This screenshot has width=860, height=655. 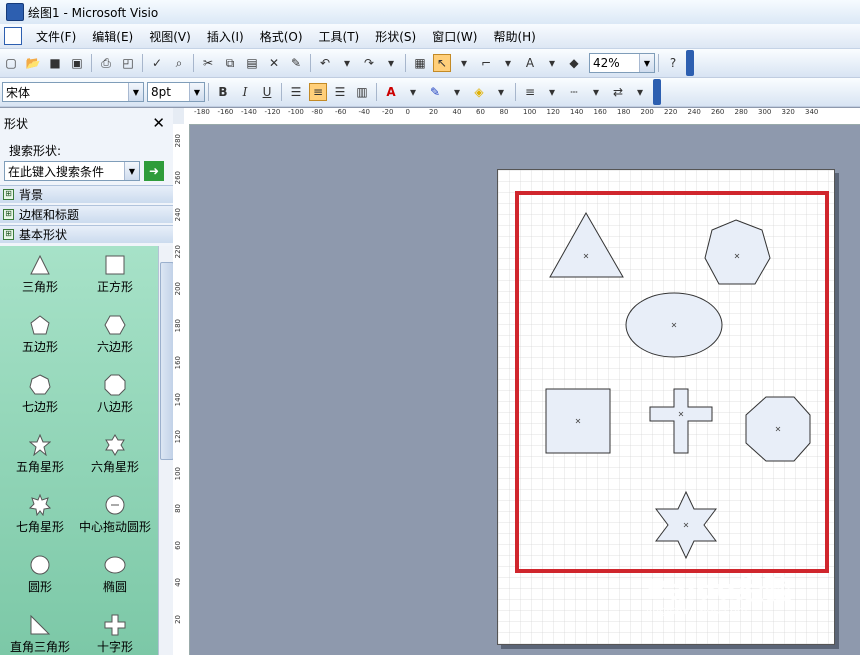 What do you see at coordinates (737, 252) in the screenshot?
I see `heptagon-shape` at bounding box center [737, 252].